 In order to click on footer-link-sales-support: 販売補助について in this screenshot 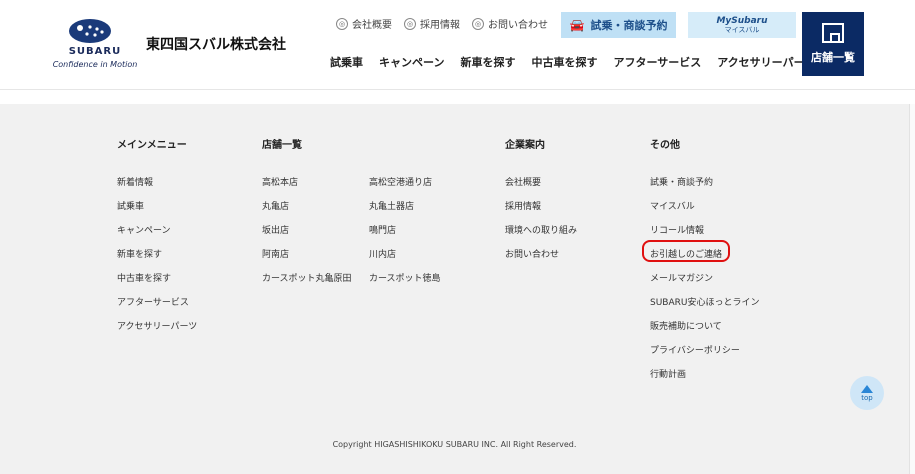, I will do `click(686, 325)`.